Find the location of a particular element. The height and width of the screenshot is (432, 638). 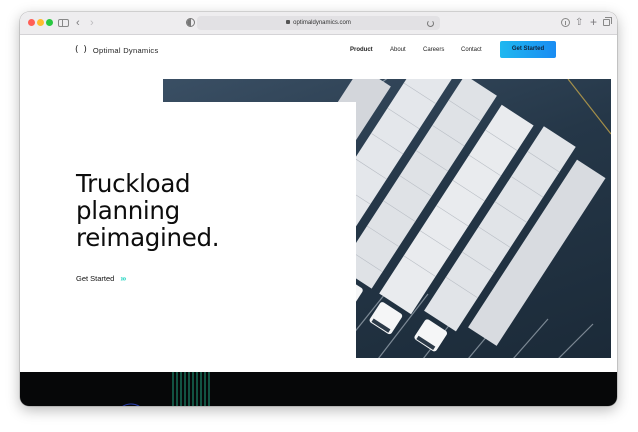

zoom-window-button is located at coordinates (49, 22).